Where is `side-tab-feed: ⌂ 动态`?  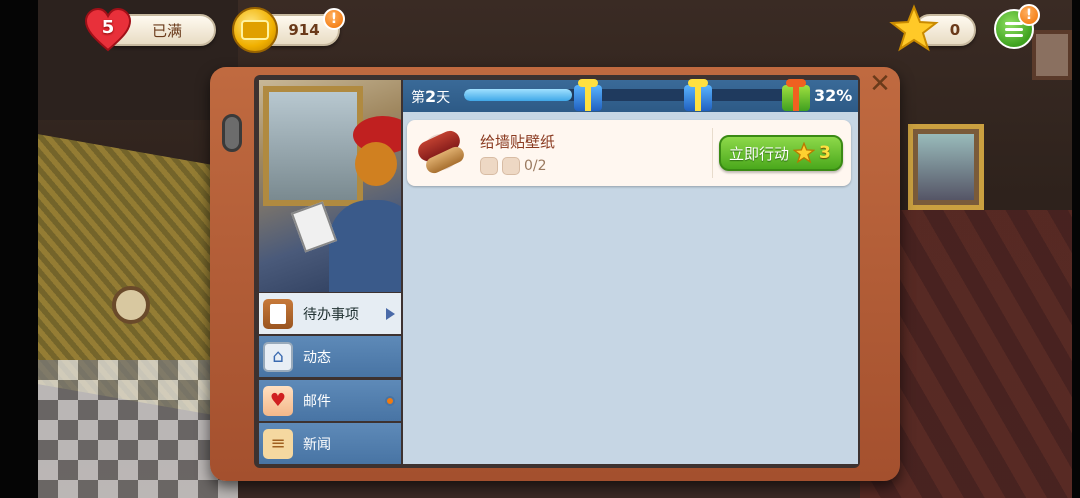
side-tab-feed: ⌂ 动态 is located at coordinates (330, 356).